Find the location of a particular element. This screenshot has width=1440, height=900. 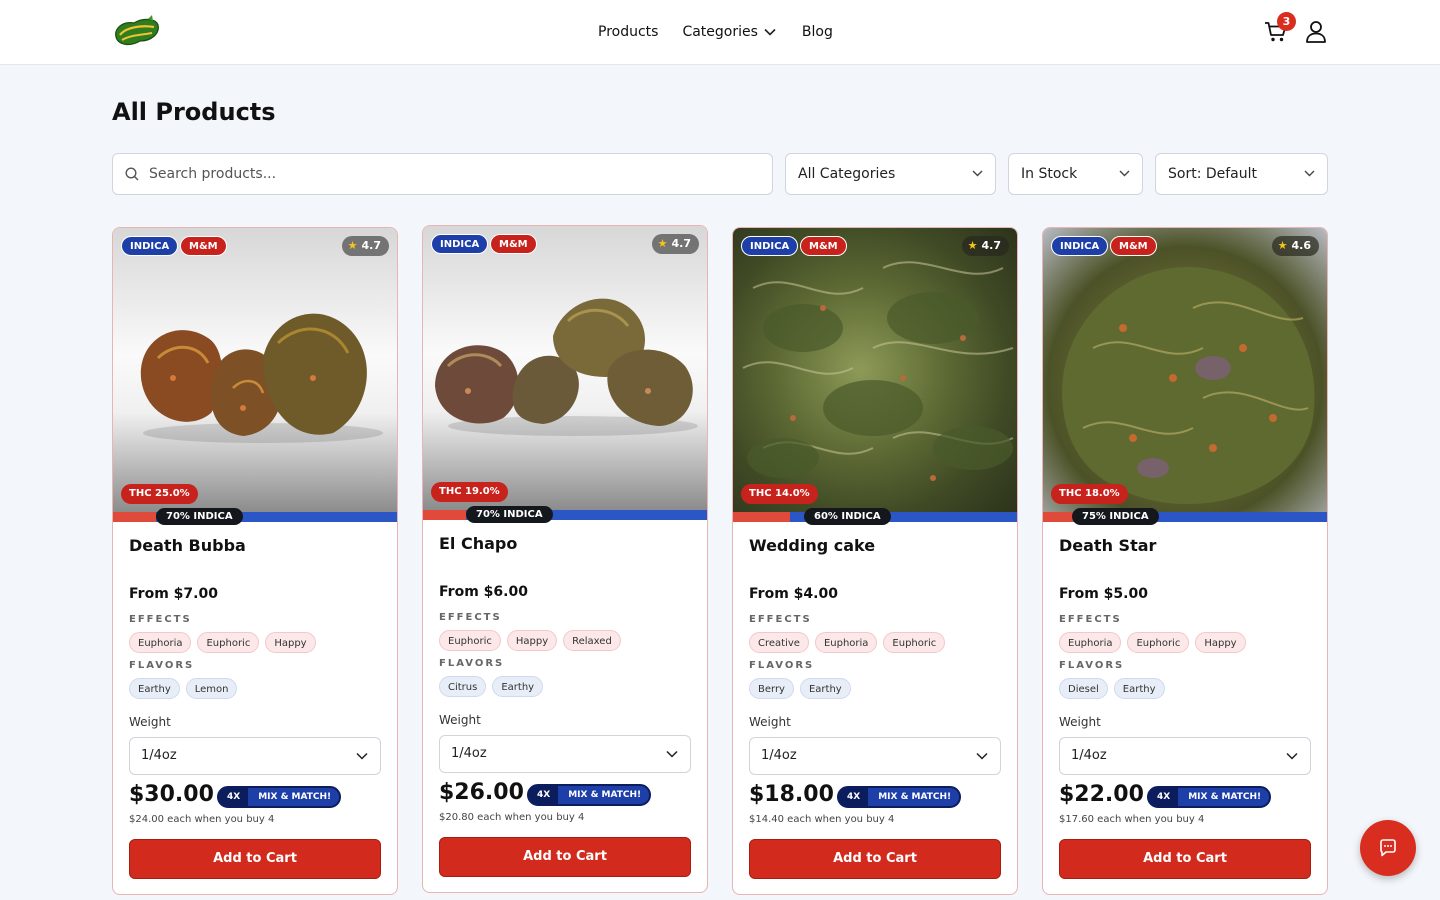

product-name: Death Star is located at coordinates (1107, 545).